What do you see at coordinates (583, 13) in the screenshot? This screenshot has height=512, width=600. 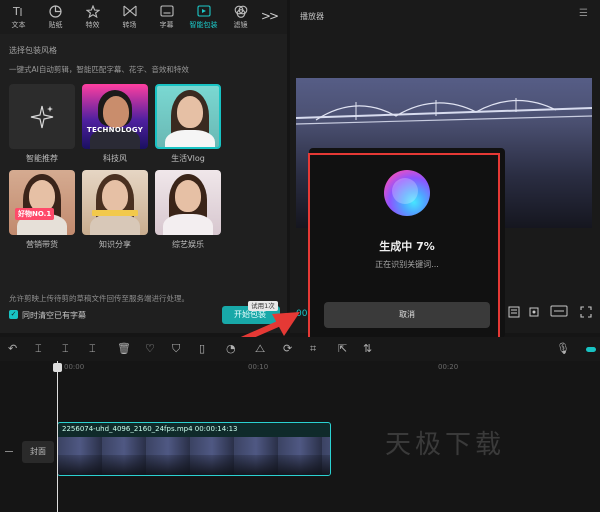 I see `hamburger-icon: ☰` at bounding box center [583, 13].